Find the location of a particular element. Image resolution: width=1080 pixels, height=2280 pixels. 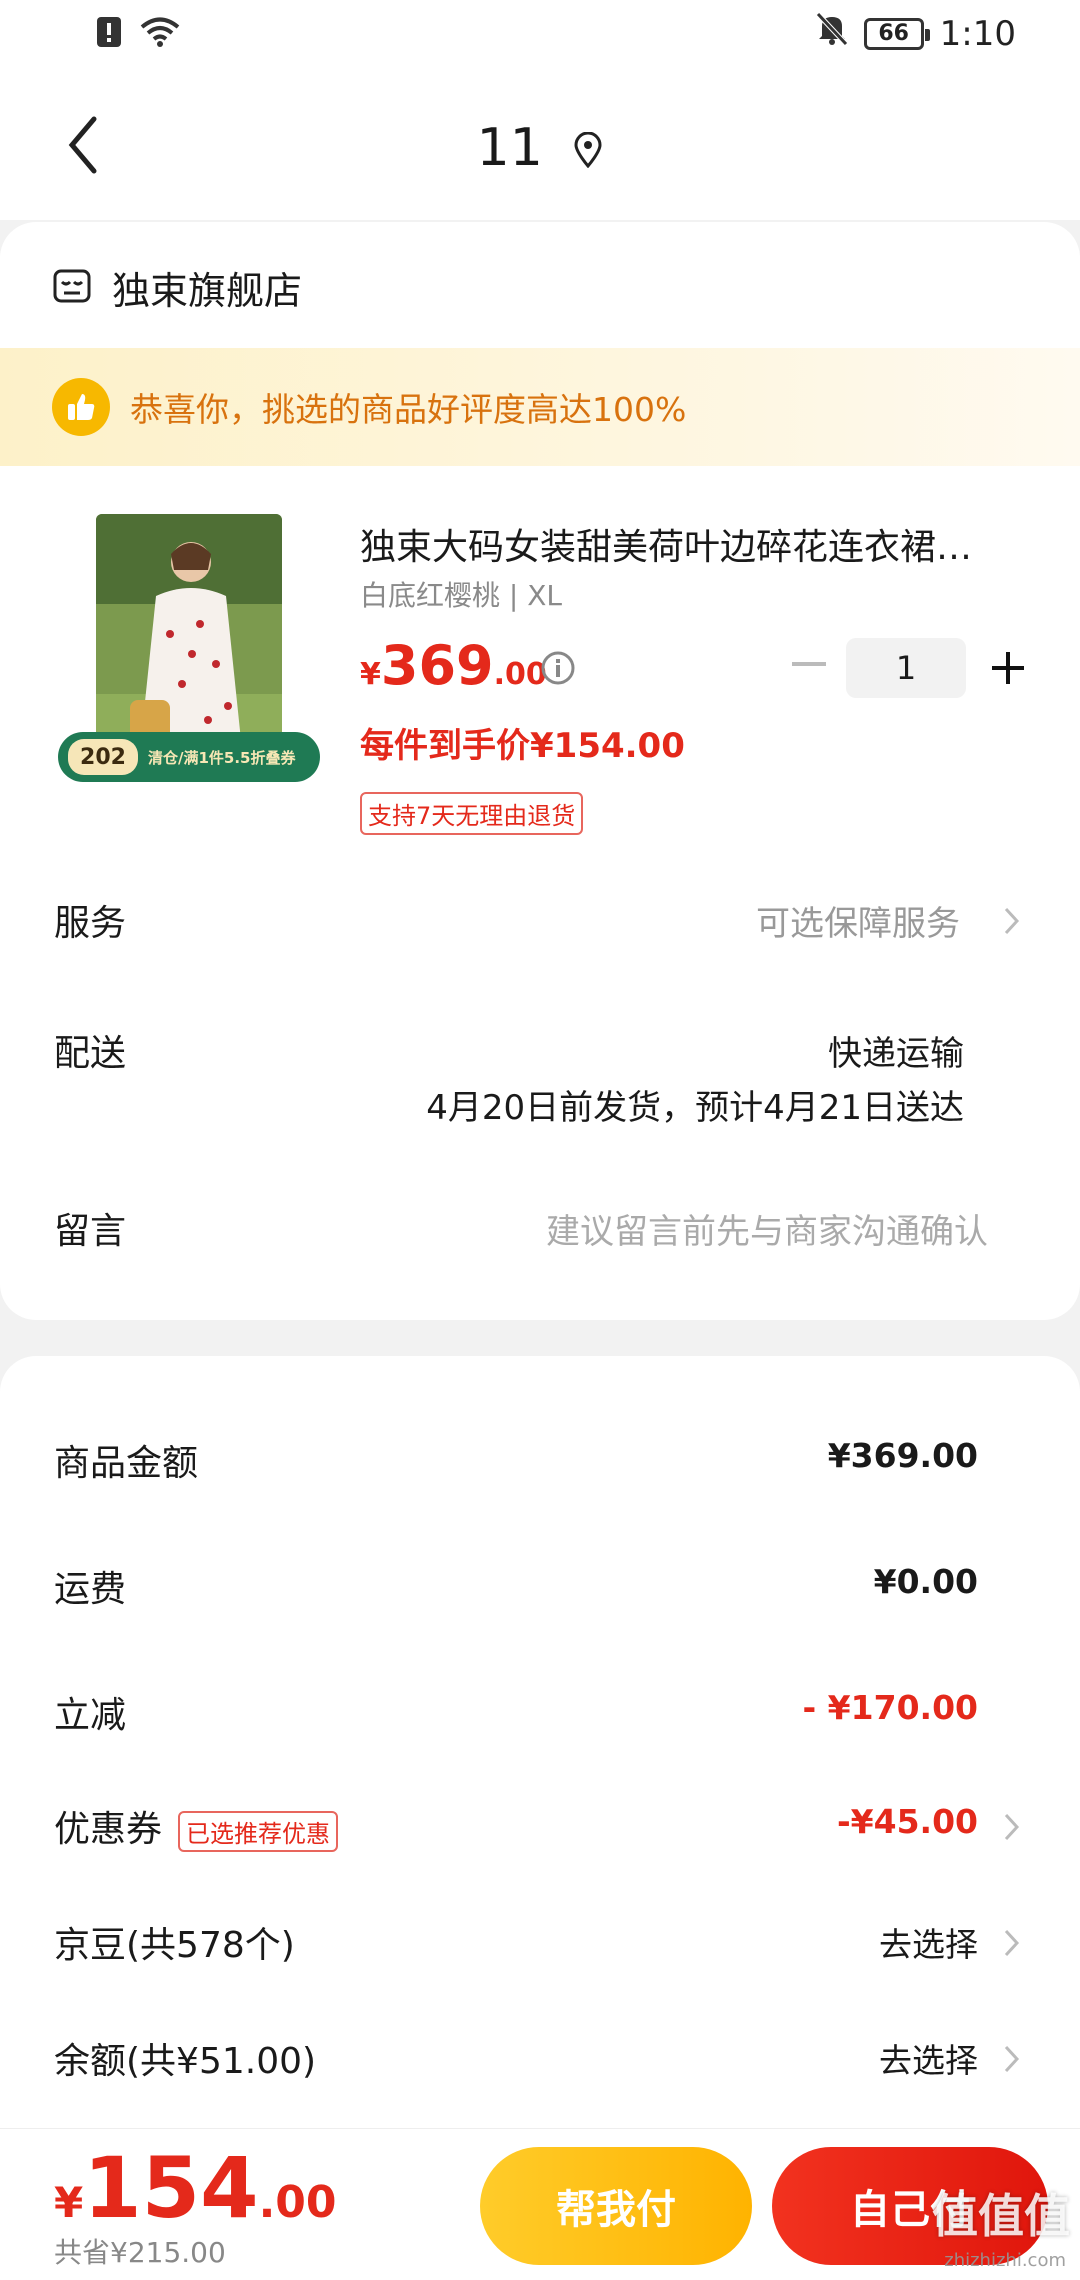

total-saved: 共省¥215.00 is located at coordinates (140, 2252).